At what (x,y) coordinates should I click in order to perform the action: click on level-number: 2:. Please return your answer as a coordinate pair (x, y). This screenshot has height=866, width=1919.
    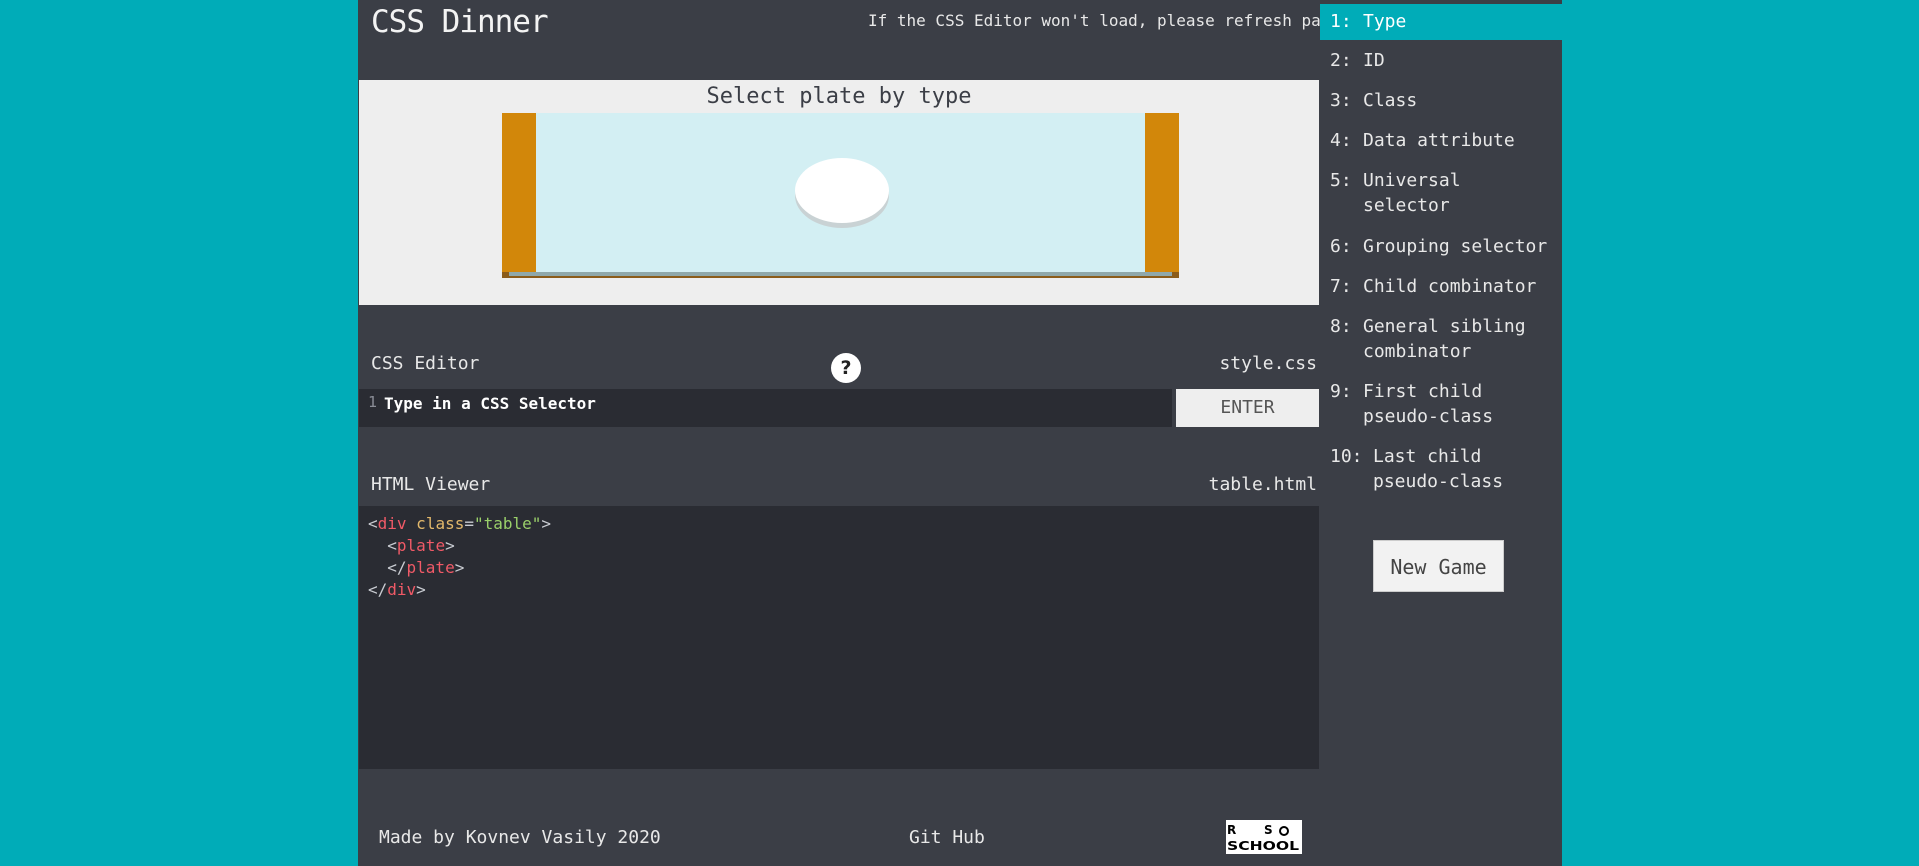
    Looking at the image, I should click on (1341, 60).